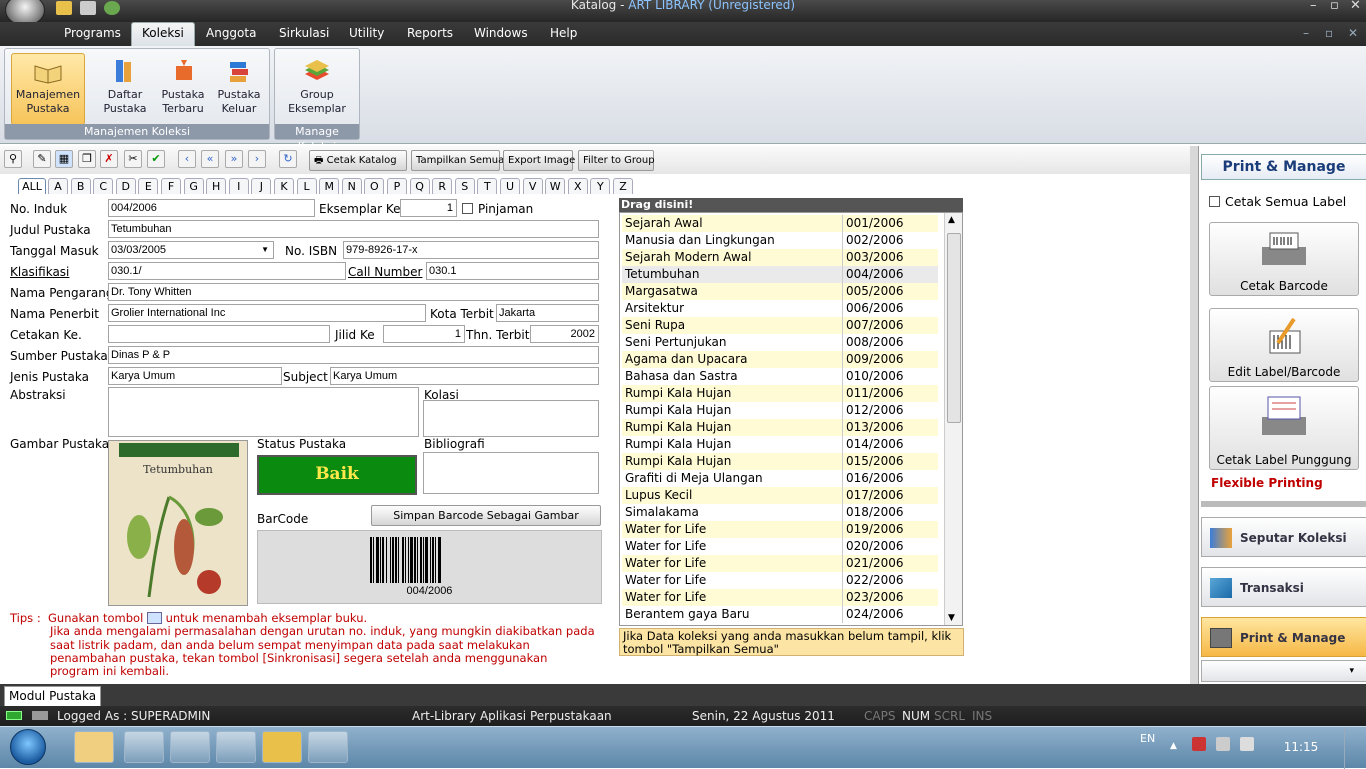  Describe the element at coordinates (1284, 259) in the screenshot. I see `cetak-barcode-button: Cetak Barcode` at that location.